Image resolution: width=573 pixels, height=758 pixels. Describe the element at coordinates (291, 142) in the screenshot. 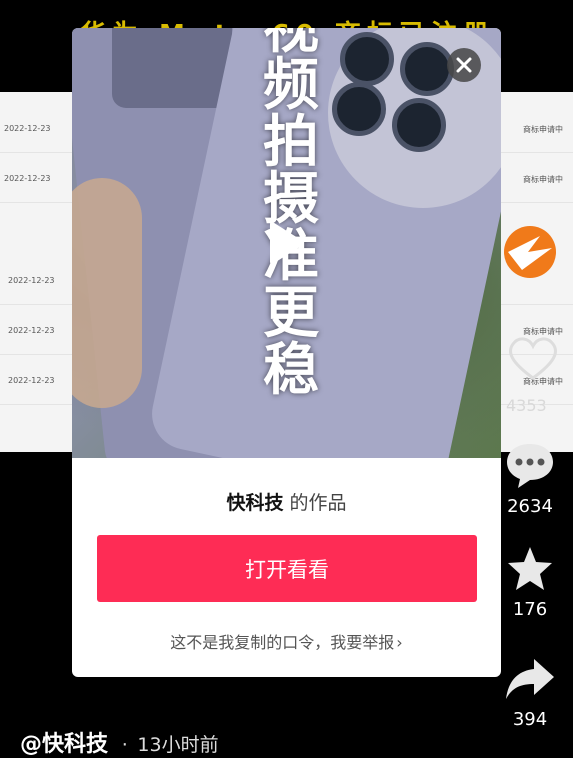

I see `cover-char: 拍` at that location.